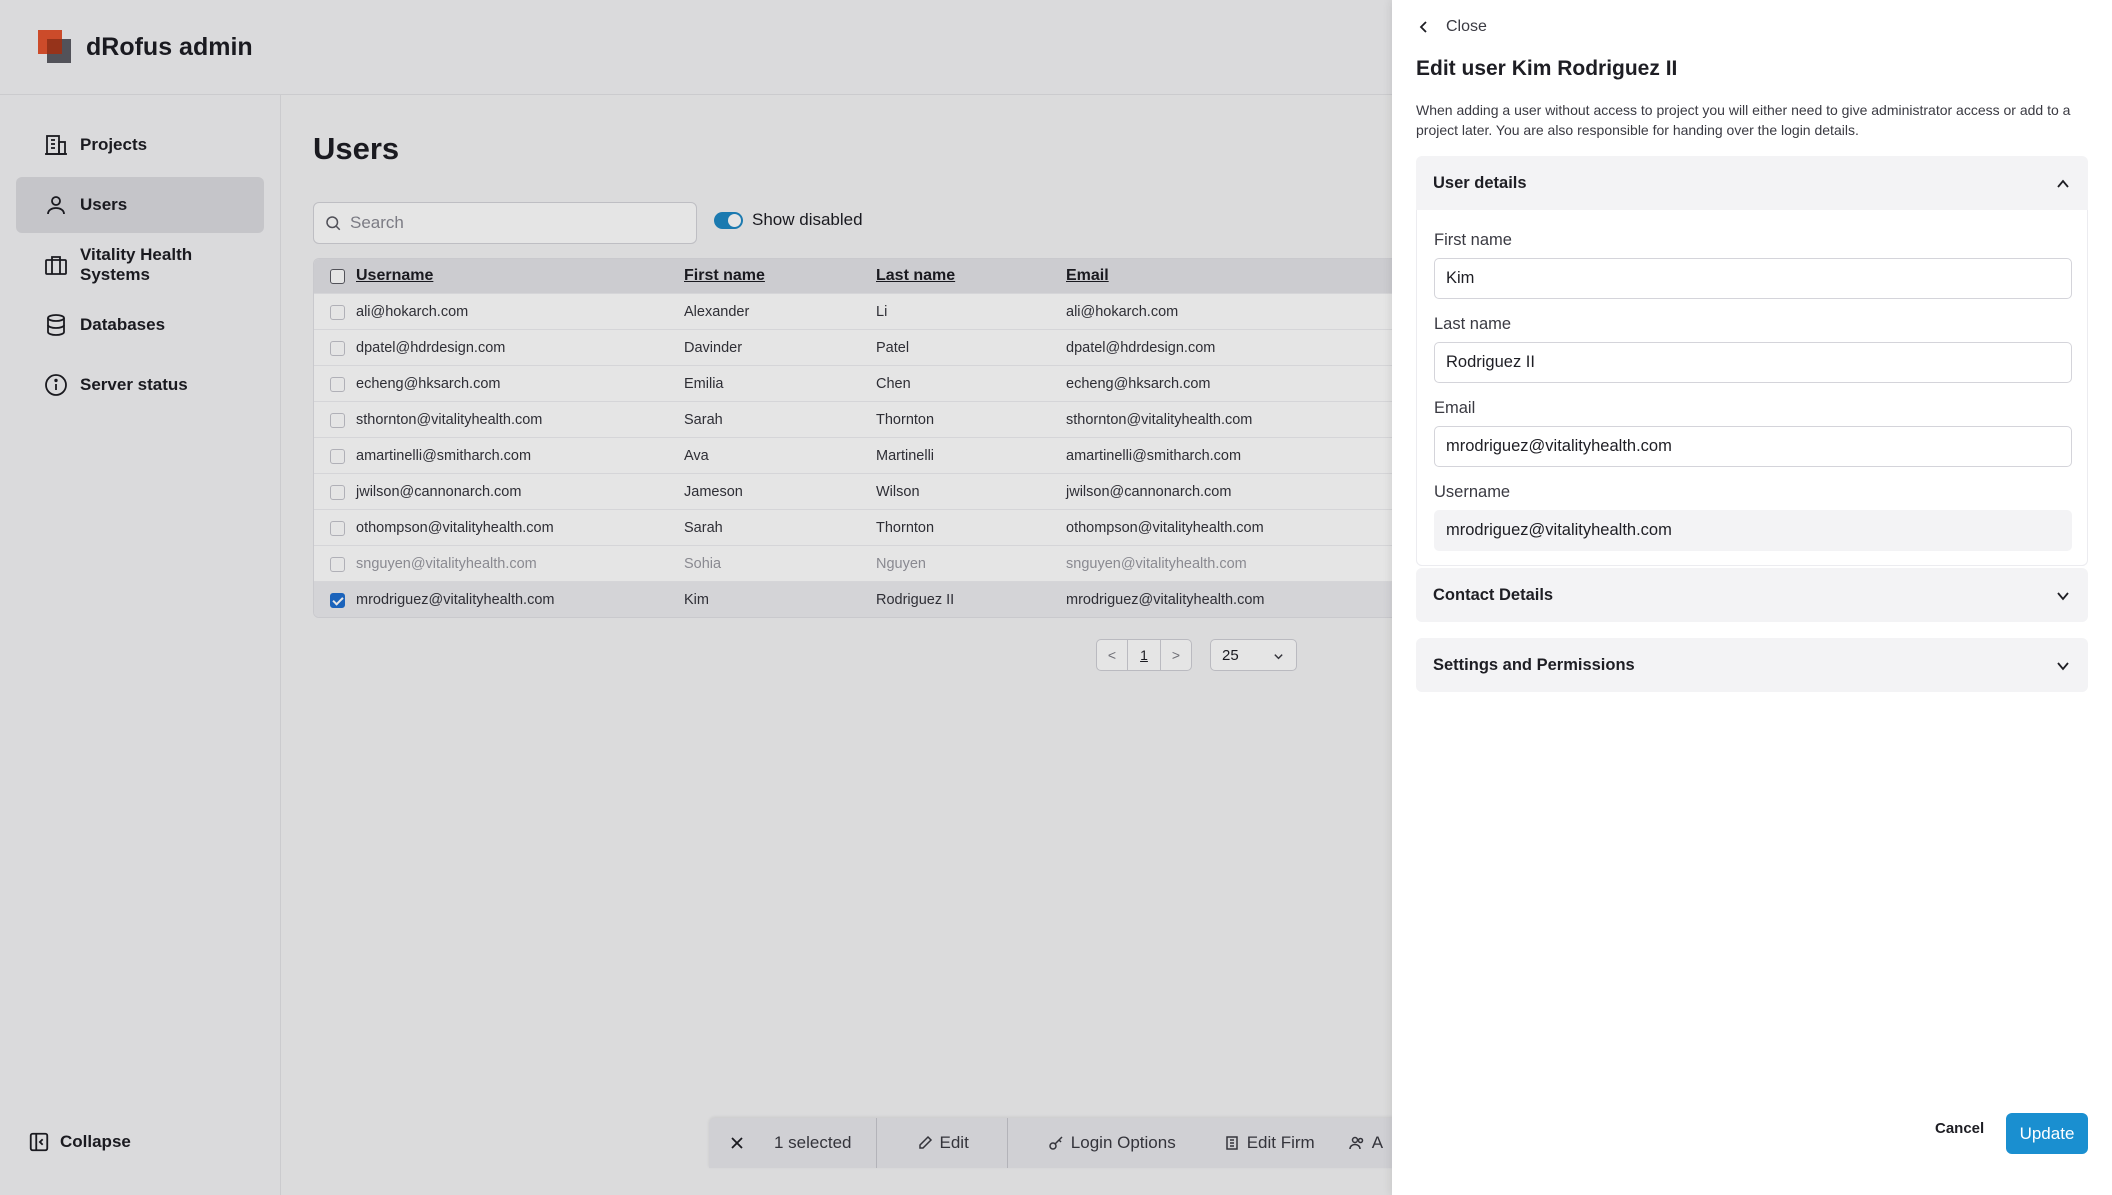 Image resolution: width=2112 pixels, height=1195 pixels. I want to click on contact-details-heading: Contact Details, so click(1493, 594).